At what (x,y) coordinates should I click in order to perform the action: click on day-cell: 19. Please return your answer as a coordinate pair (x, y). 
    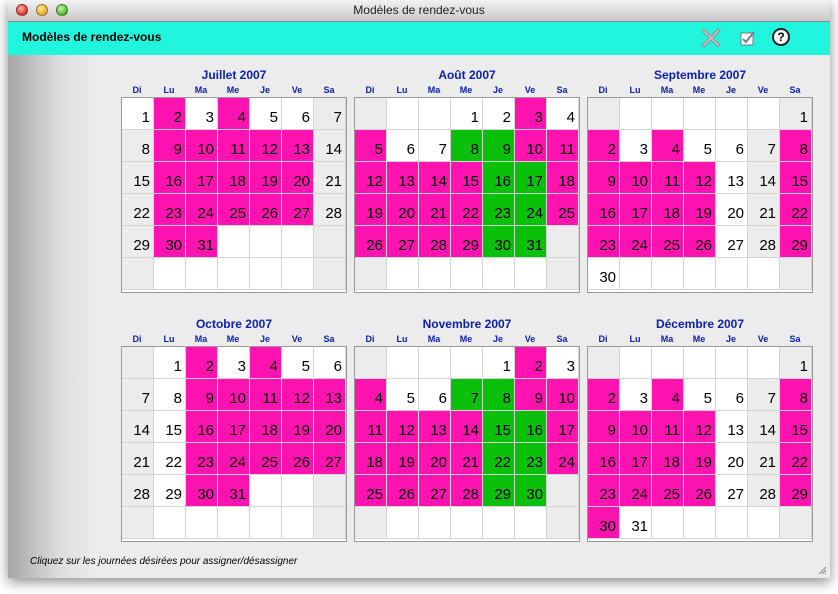
    Looking at the image, I should click on (700, 459).